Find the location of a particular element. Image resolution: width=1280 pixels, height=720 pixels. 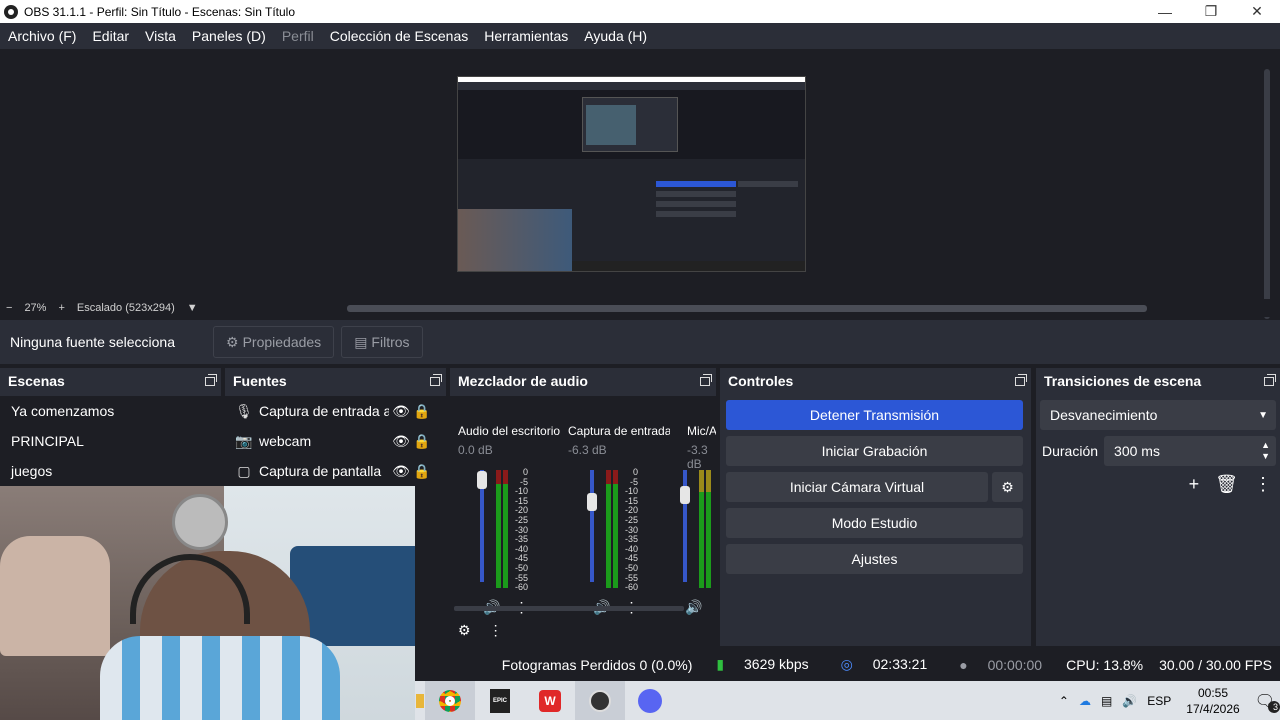

rec-time: 00:00:00 is located at coordinates (1015, 664).